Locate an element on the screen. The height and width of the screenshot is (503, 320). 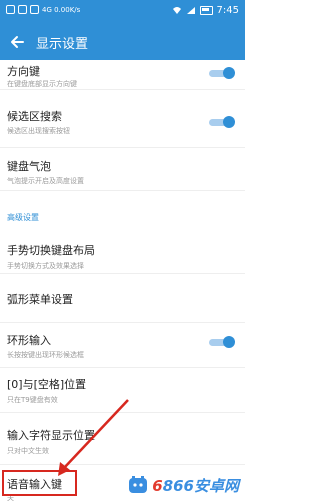
wifi-icon is located at coordinates (176, 10).